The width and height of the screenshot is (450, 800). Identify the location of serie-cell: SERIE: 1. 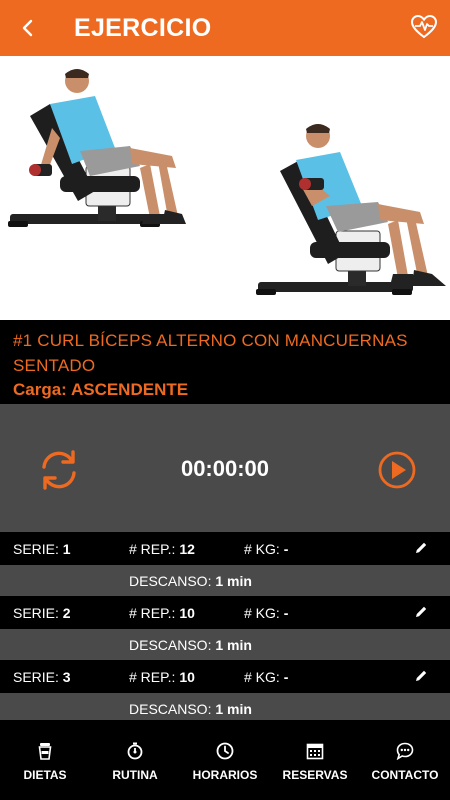
(42, 549).